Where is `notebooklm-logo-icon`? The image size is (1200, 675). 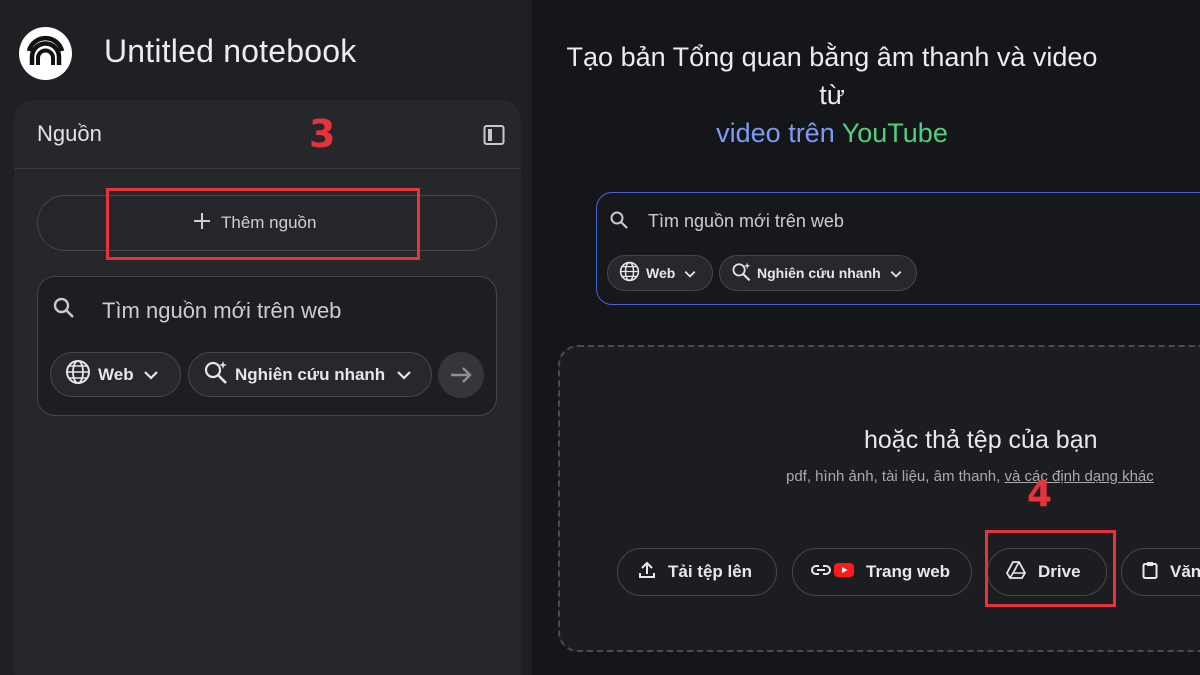
notebooklm-logo-icon is located at coordinates (45, 53).